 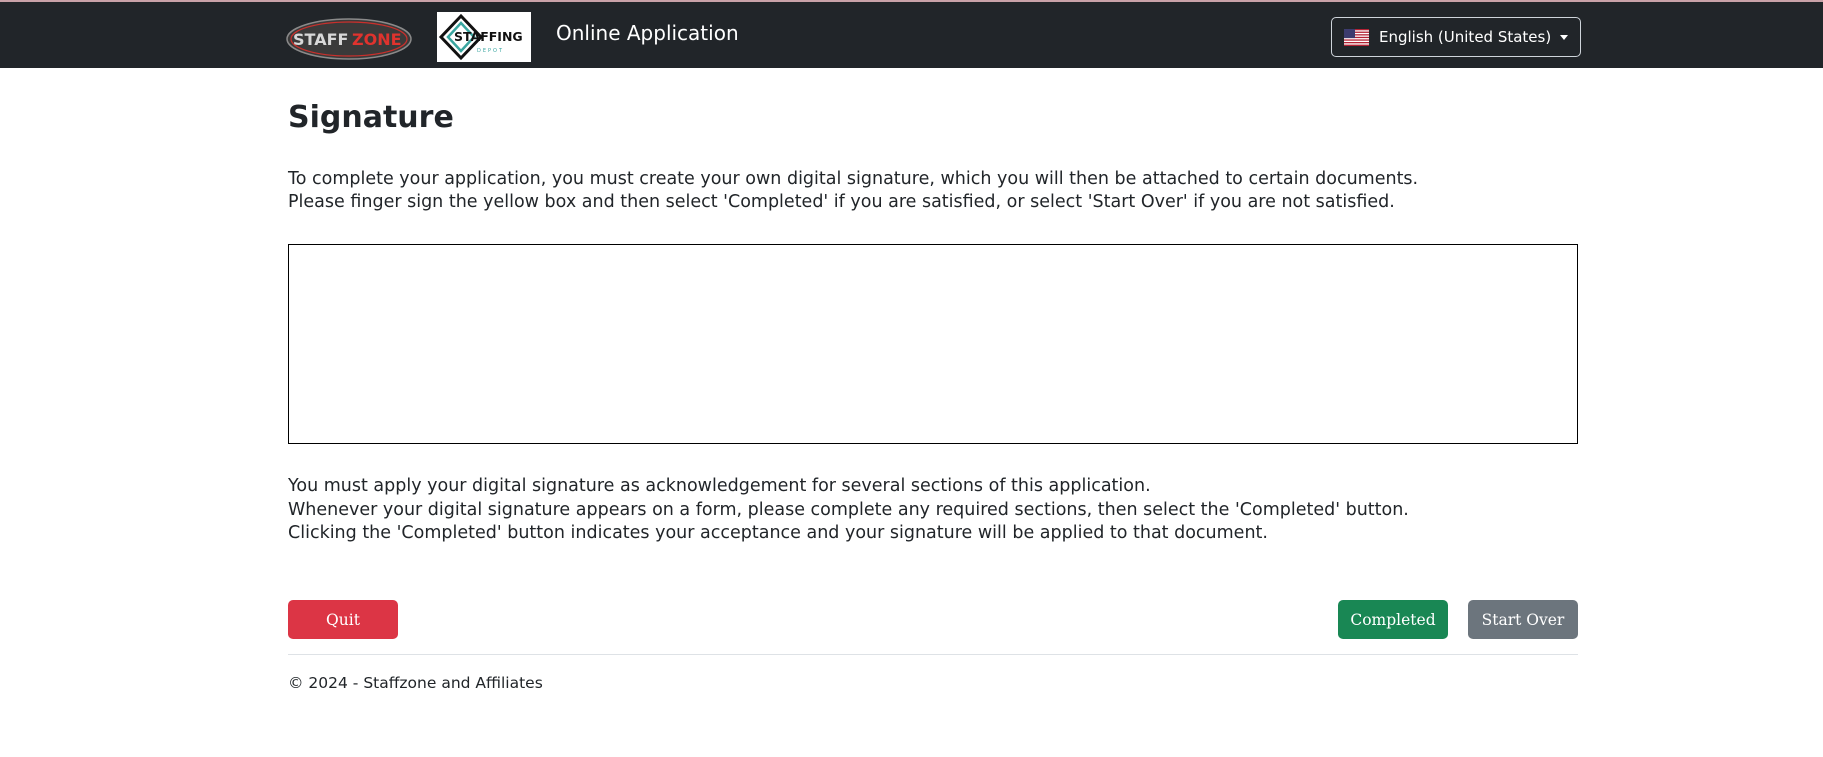 What do you see at coordinates (488, 36) in the screenshot?
I see `logo-word-staffing: STAFFING` at bounding box center [488, 36].